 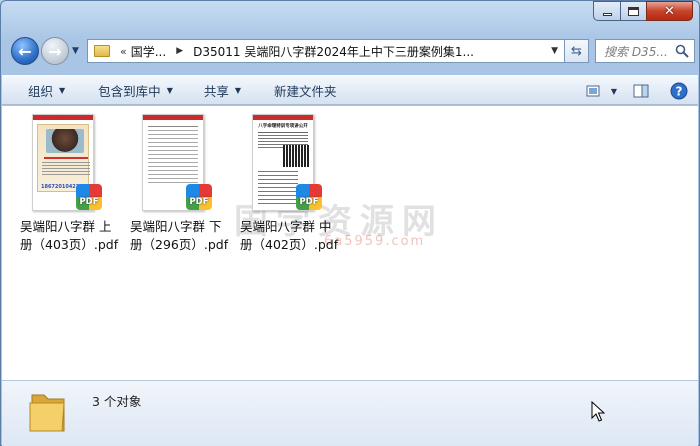 I want to click on organize-menu: 组织 ▼, so click(x=40, y=90).